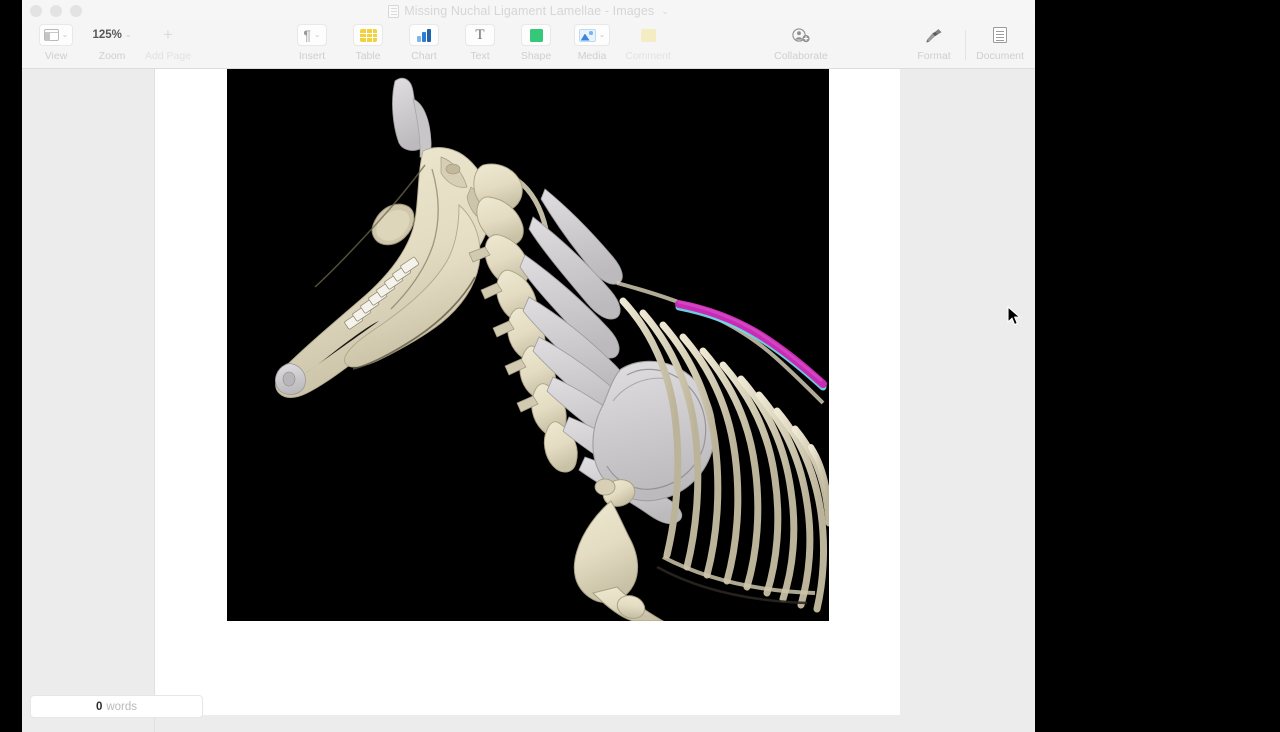 This screenshot has height=732, width=1280. What do you see at coordinates (112, 56) in the screenshot?
I see `toolbar-label-zoom: Zoom` at bounding box center [112, 56].